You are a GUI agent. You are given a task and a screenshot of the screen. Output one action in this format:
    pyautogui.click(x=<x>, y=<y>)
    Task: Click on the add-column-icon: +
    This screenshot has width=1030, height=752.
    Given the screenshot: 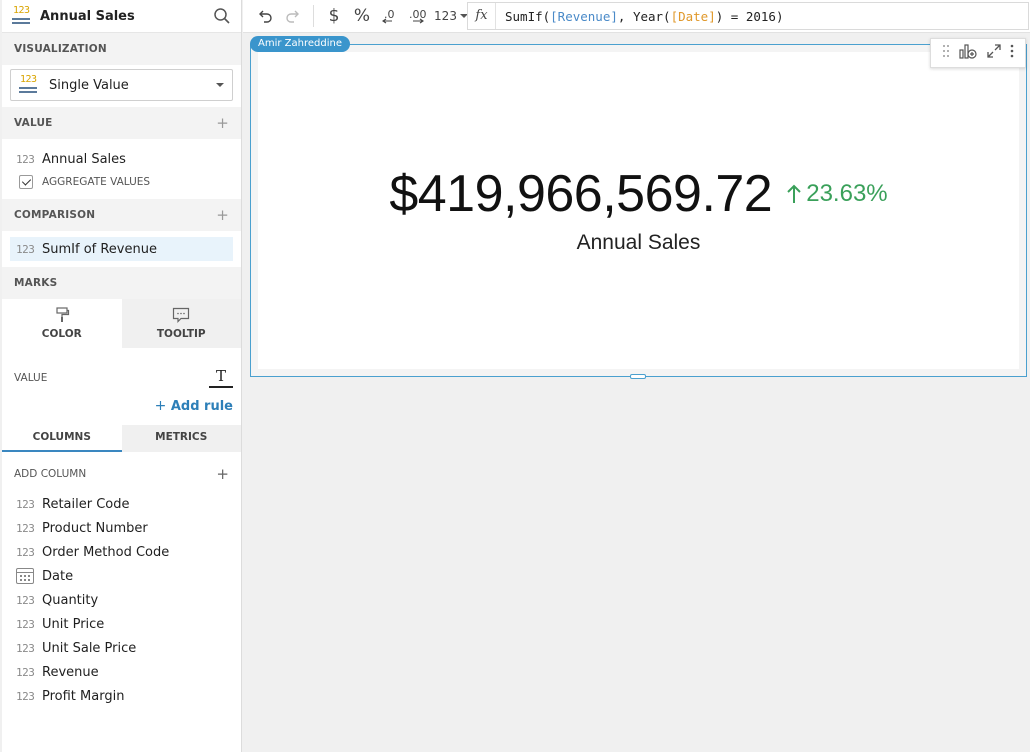 What is the action you would take?
    pyautogui.click(x=222, y=474)
    